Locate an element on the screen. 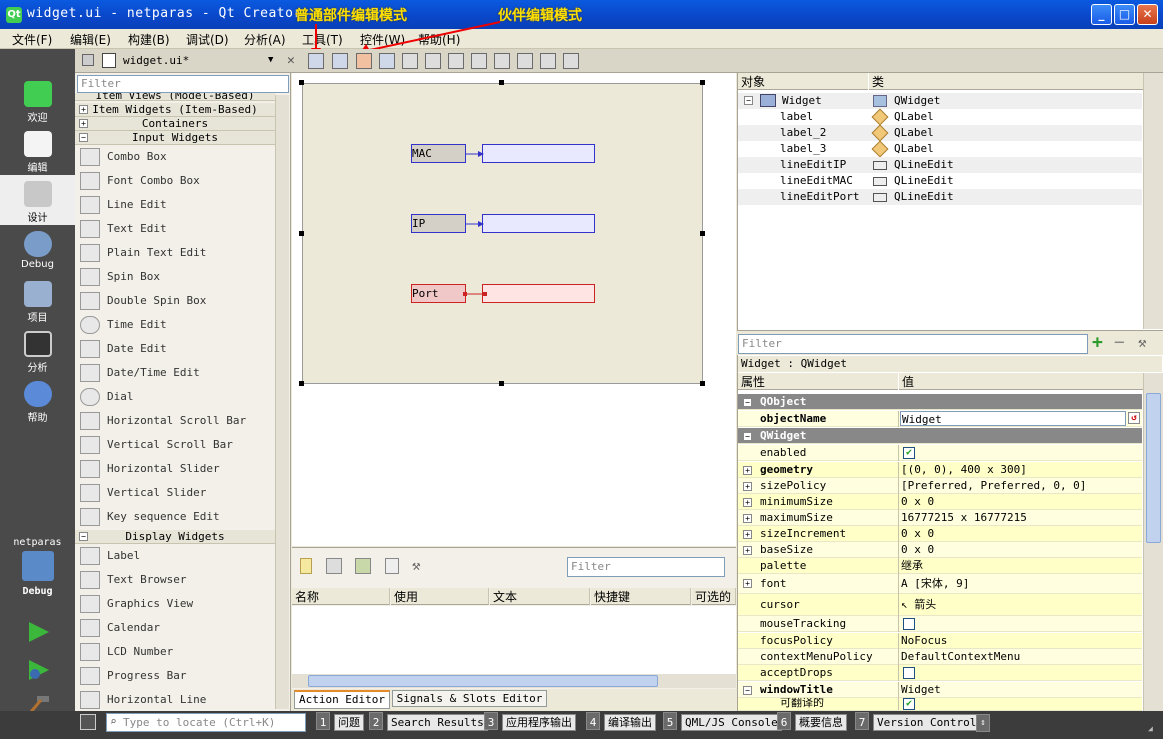 Image resolution: width=1163 pixels, height=739 pixels. widget-text-edit: Text Edit is located at coordinates (176, 229).